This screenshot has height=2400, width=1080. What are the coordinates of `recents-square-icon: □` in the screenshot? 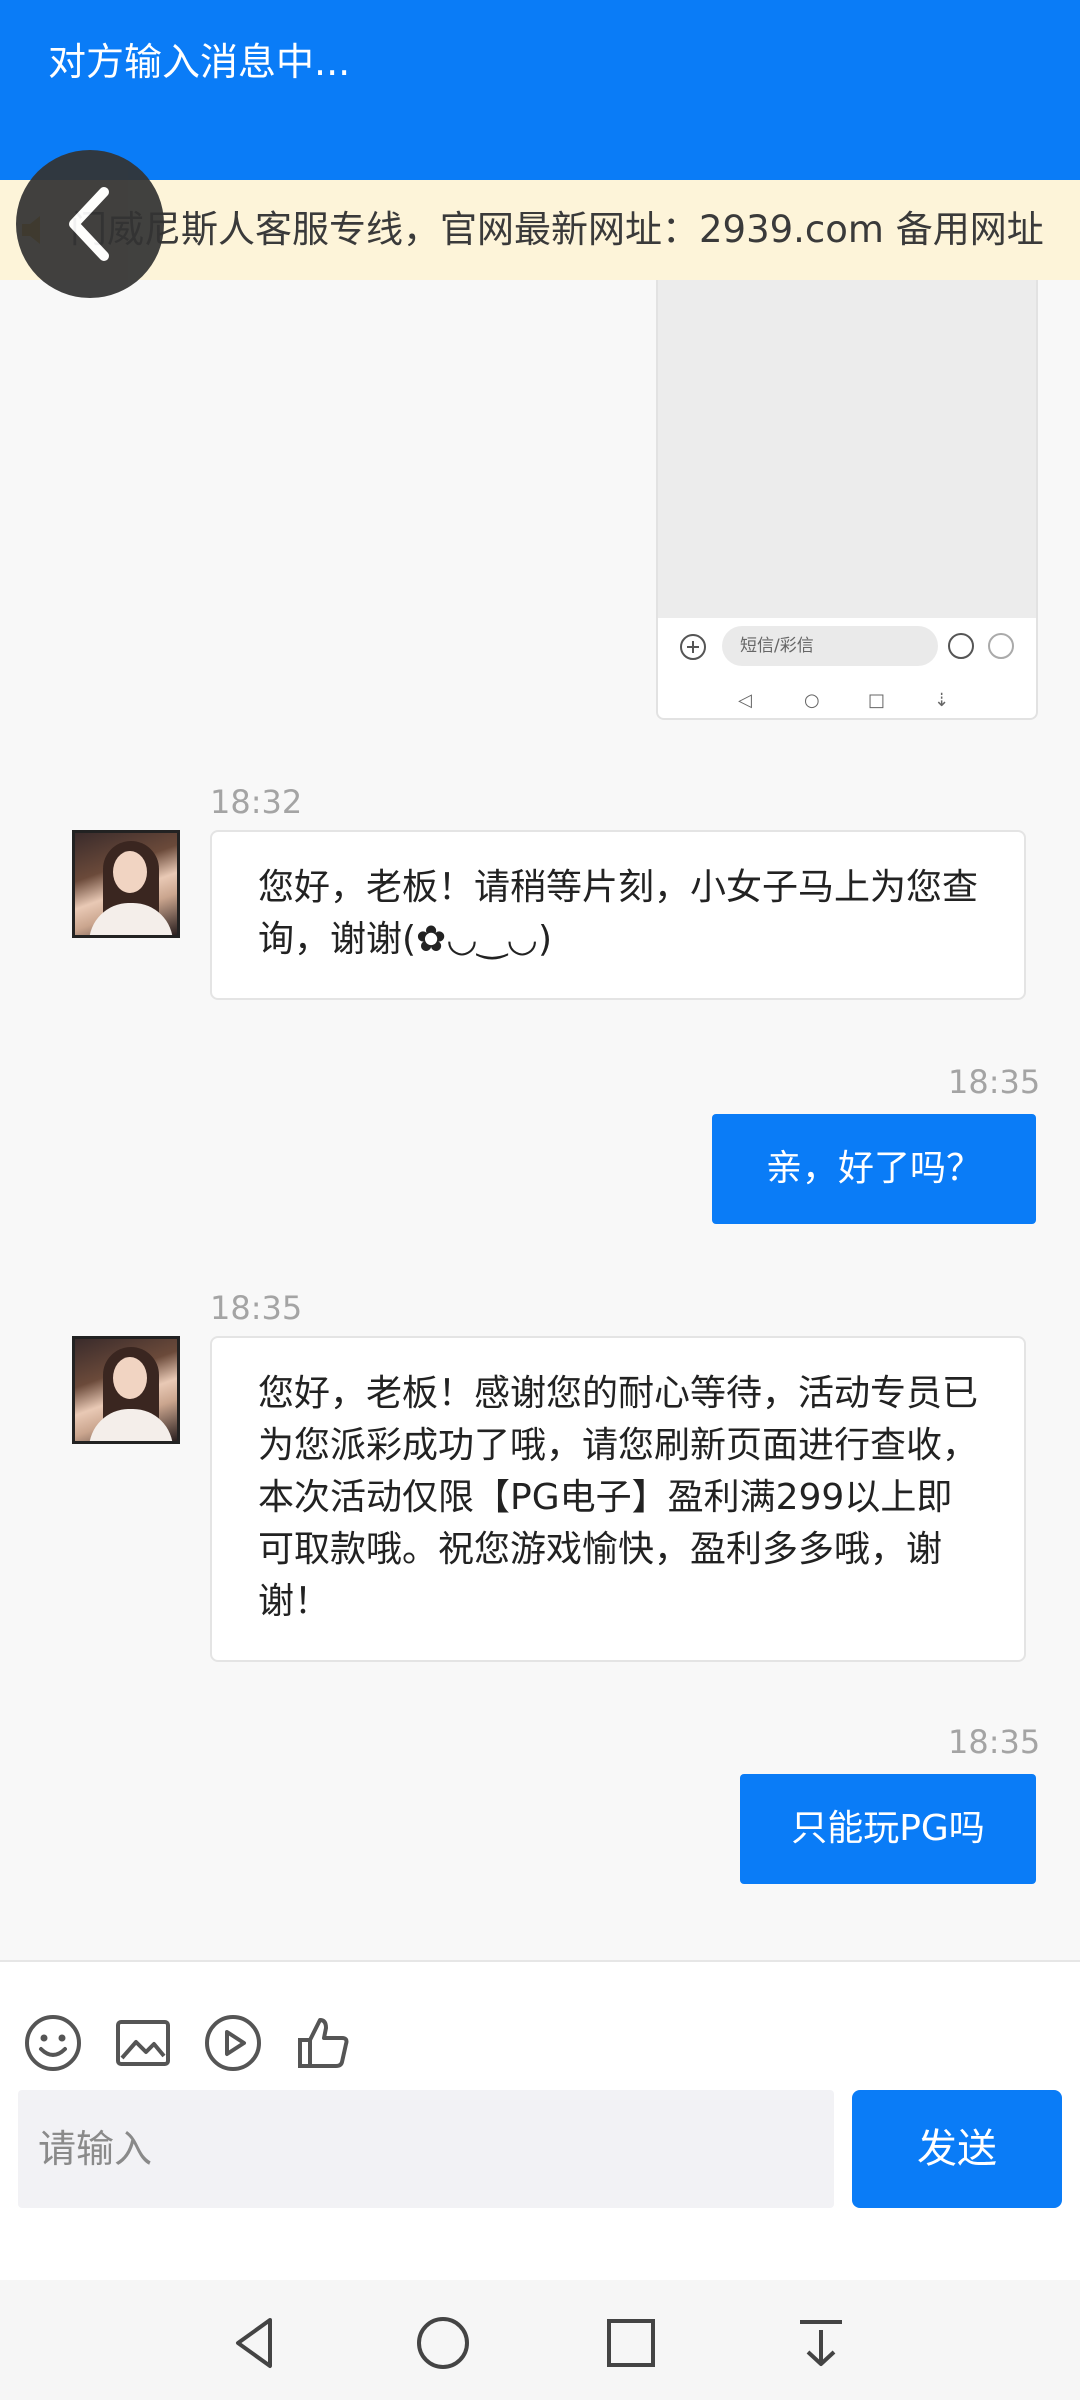 It's located at (877, 700).